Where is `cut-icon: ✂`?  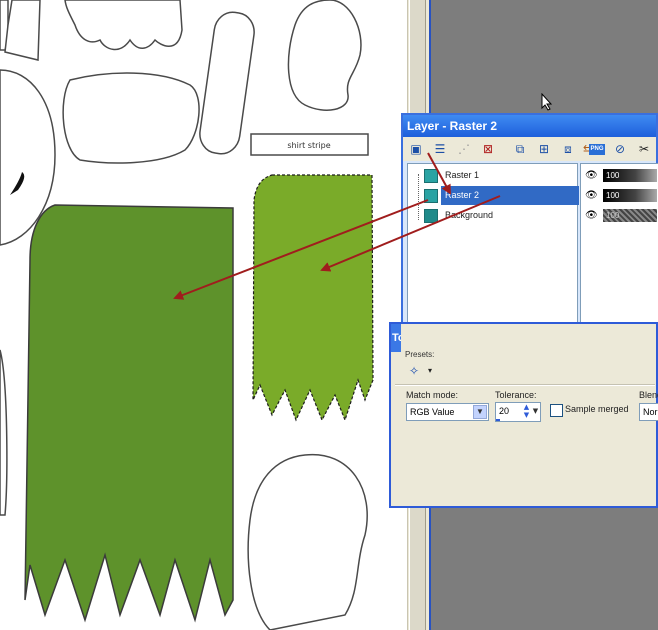
cut-icon: ✂ is located at coordinates (644, 149).